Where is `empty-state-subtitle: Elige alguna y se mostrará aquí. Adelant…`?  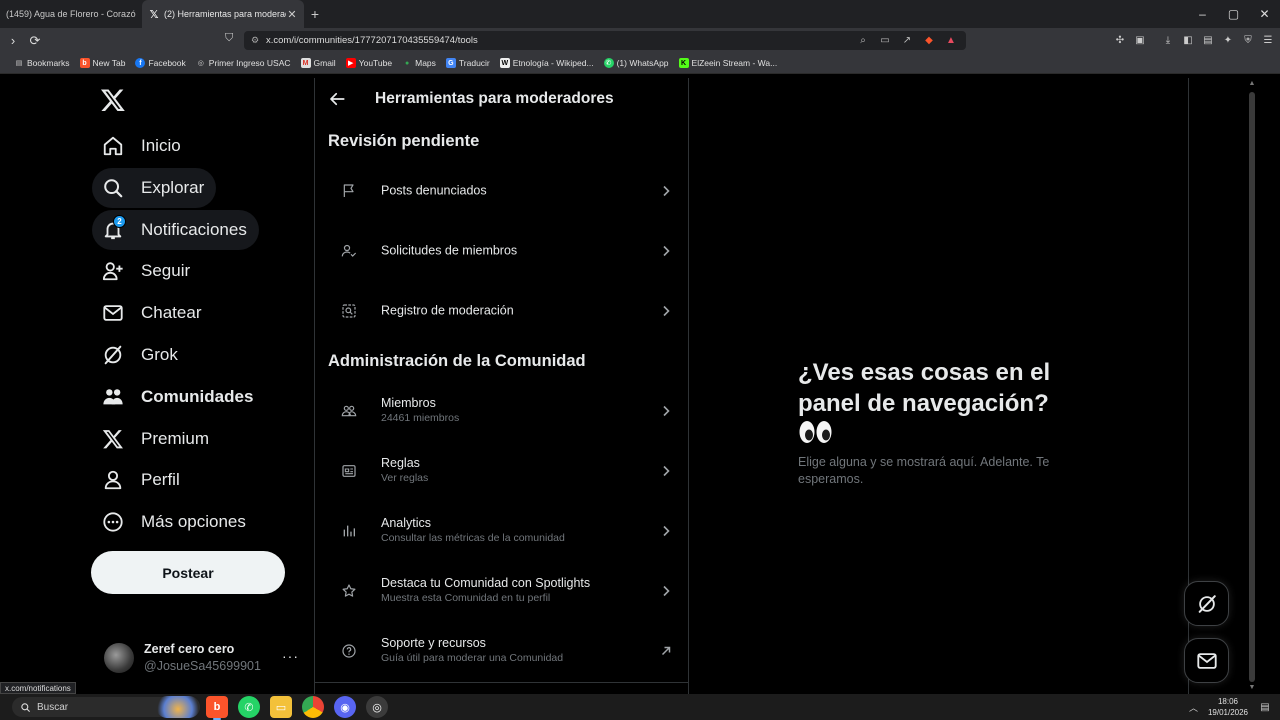
empty-state-subtitle: Elige alguna y se mostrará aquí. Adelant… is located at coordinates (924, 470).